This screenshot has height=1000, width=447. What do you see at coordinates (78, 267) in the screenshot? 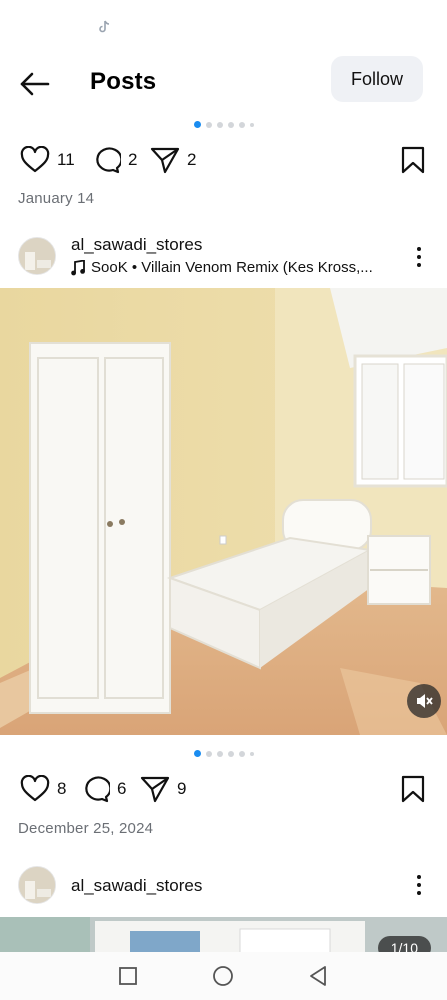
I see `music-note-icon` at bounding box center [78, 267].